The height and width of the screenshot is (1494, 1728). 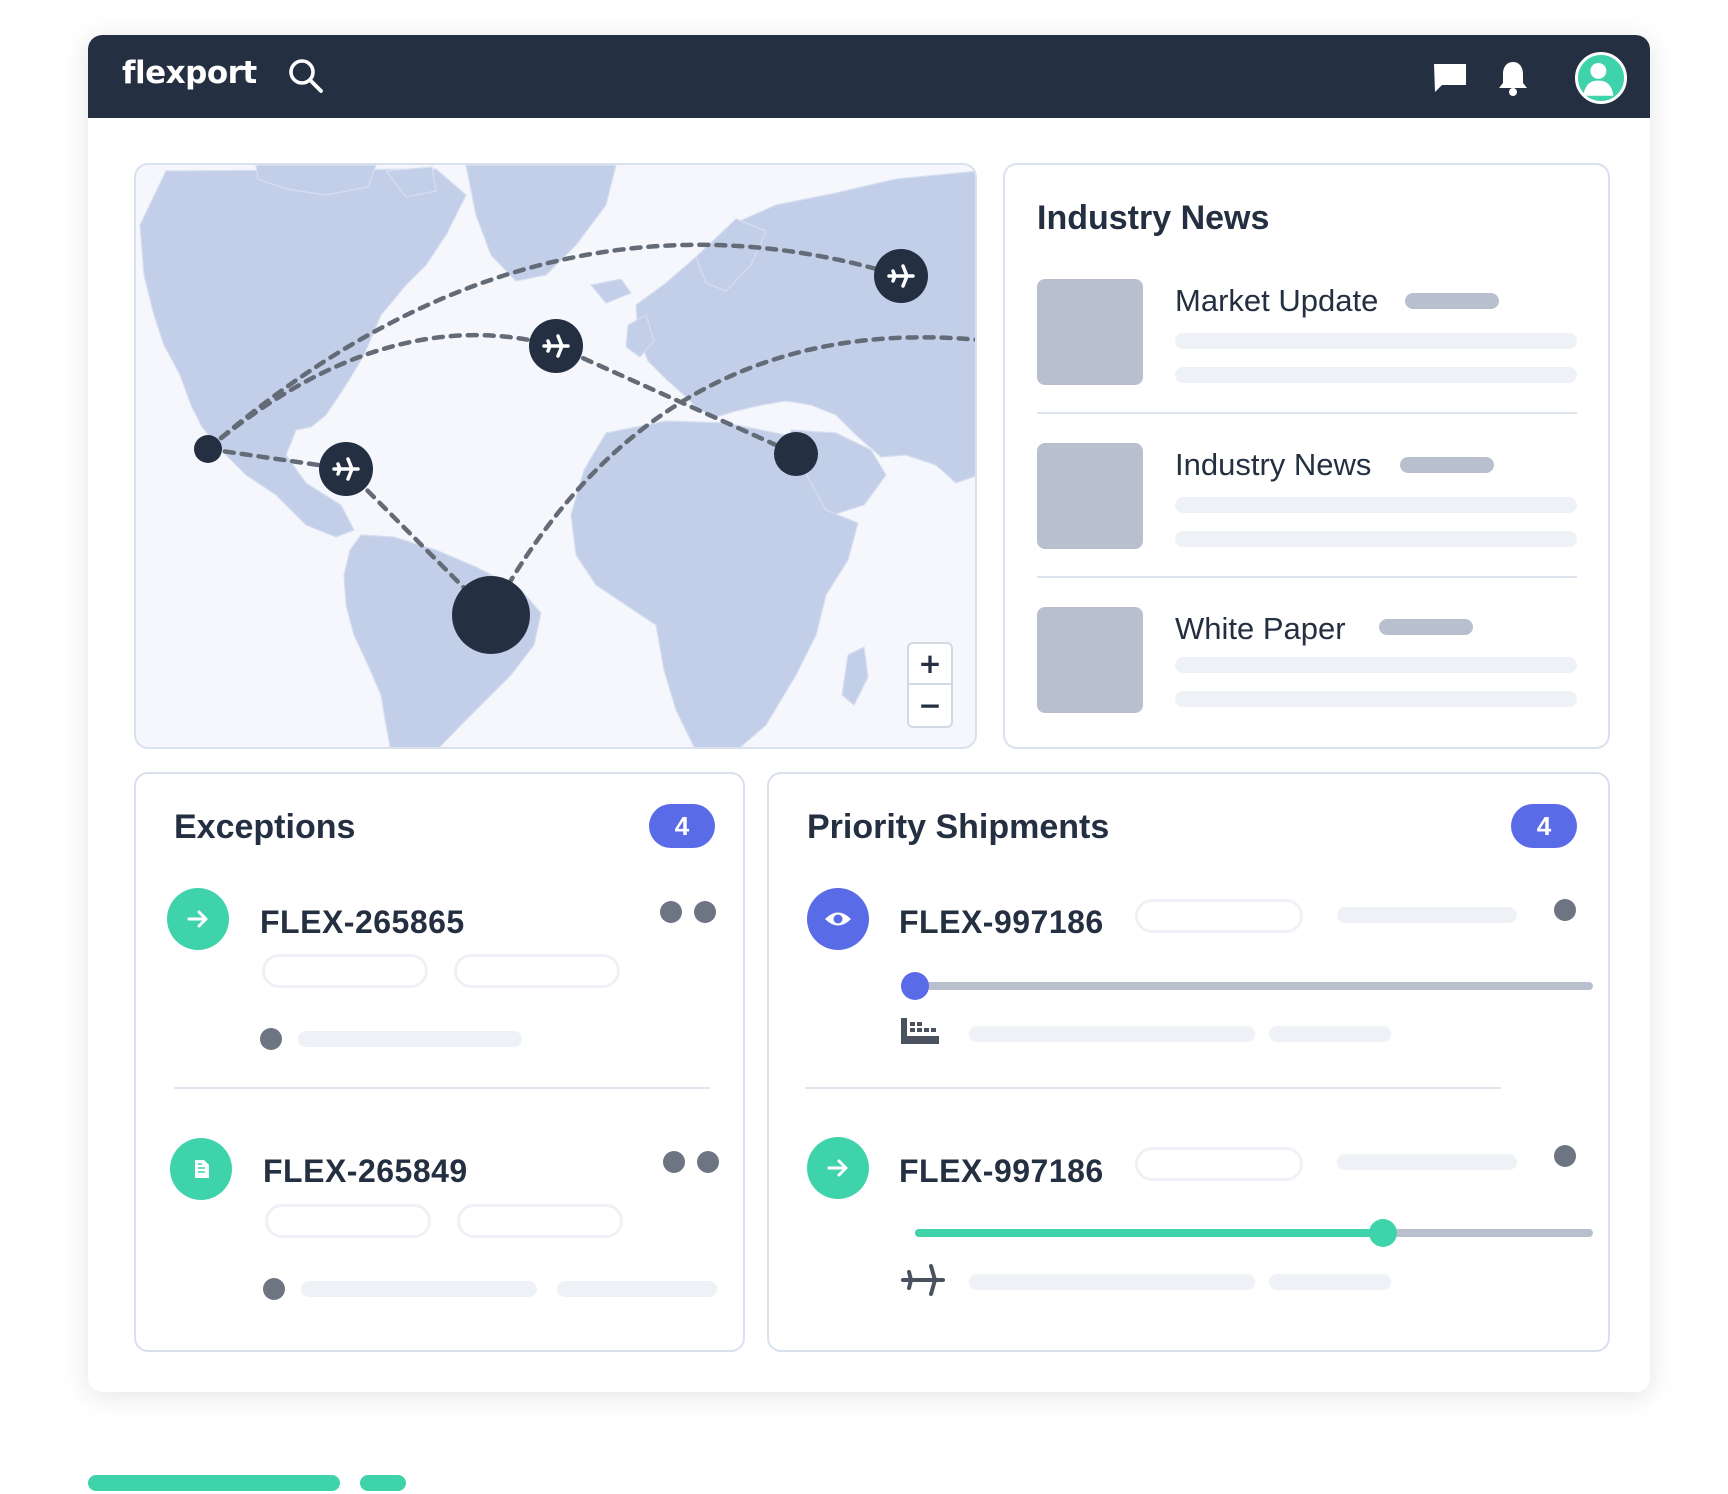 I want to click on flexport-logo: flexport, so click(x=189, y=73).